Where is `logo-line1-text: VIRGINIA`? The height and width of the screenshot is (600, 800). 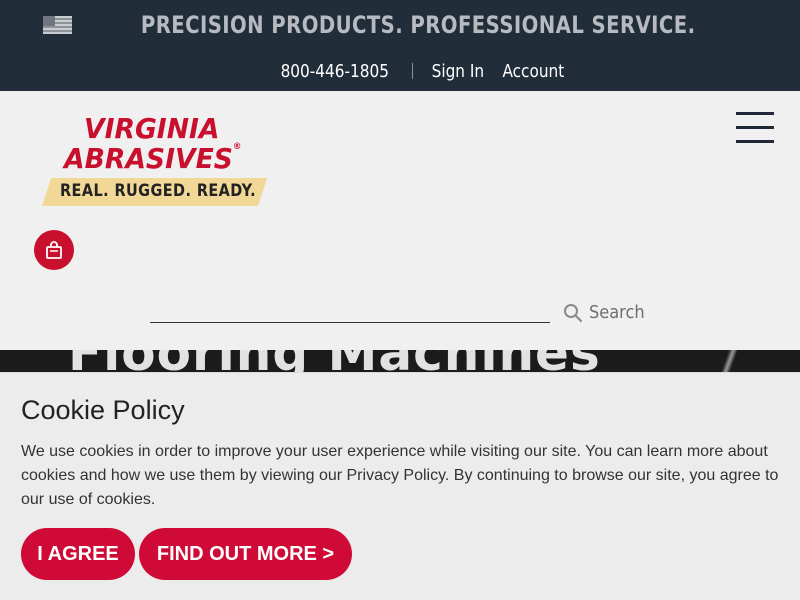
logo-line1-text: VIRGINIA is located at coordinates (152, 128).